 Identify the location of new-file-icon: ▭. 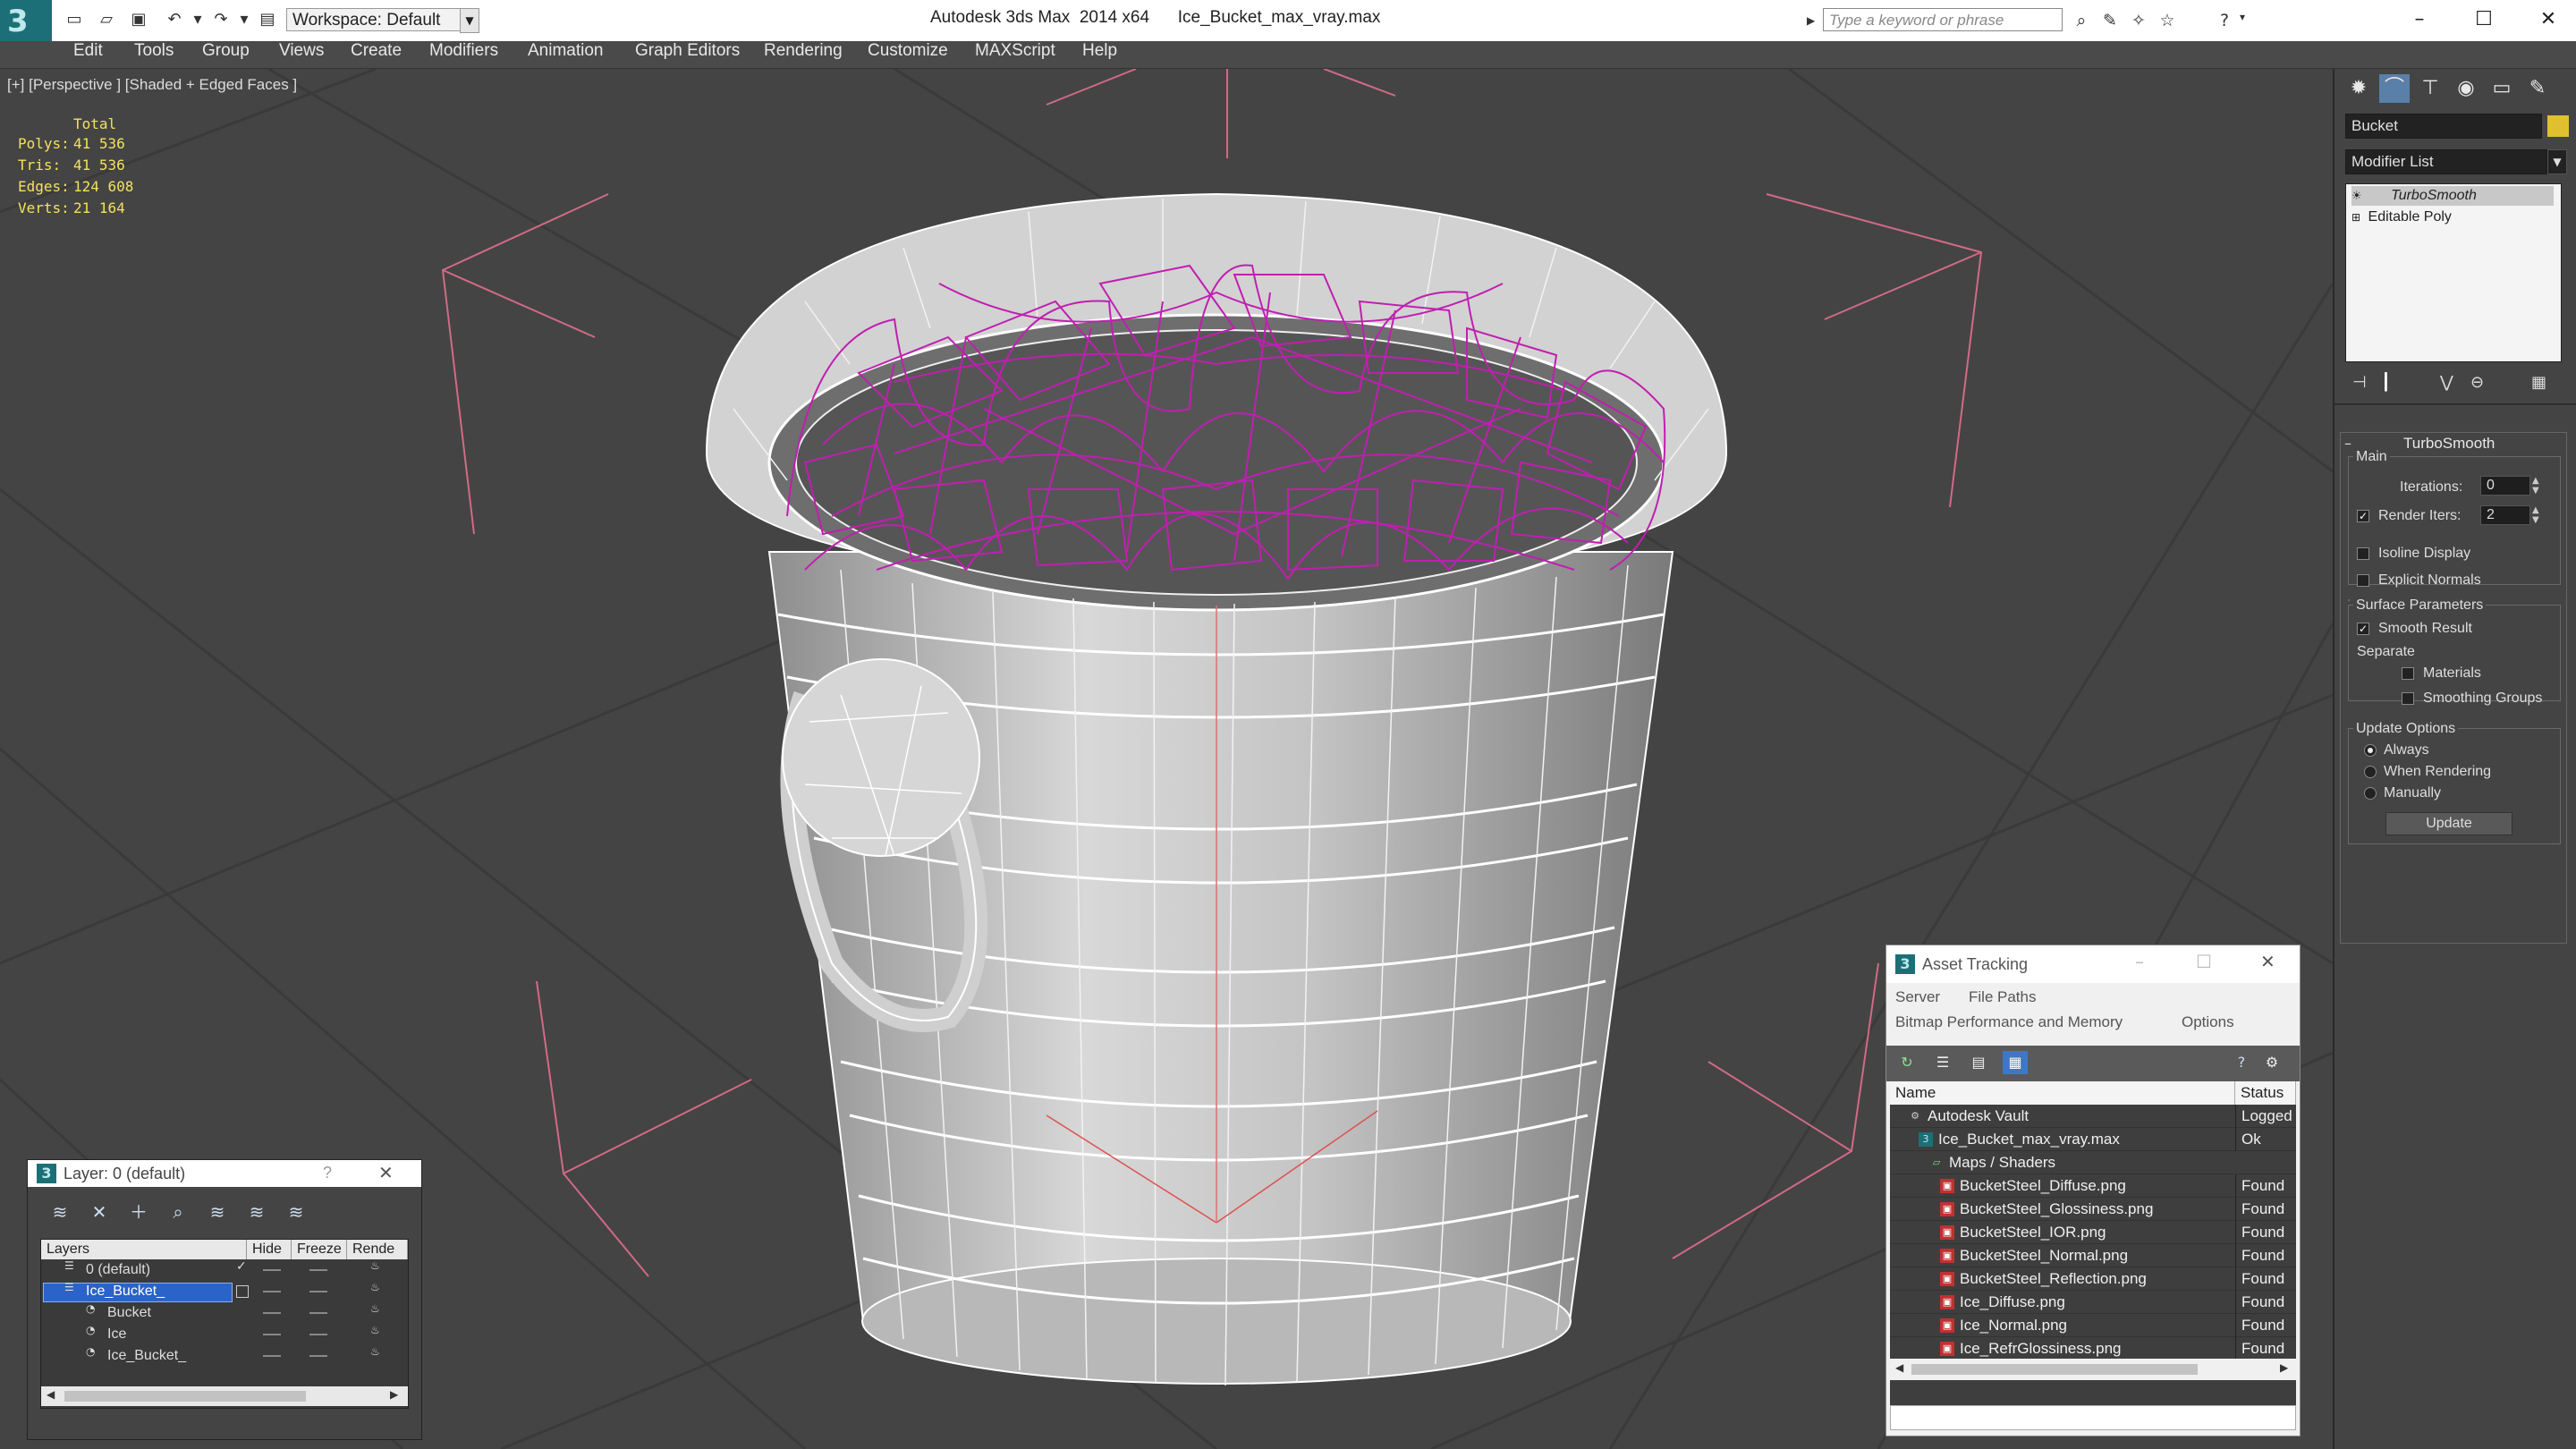
(74, 20).